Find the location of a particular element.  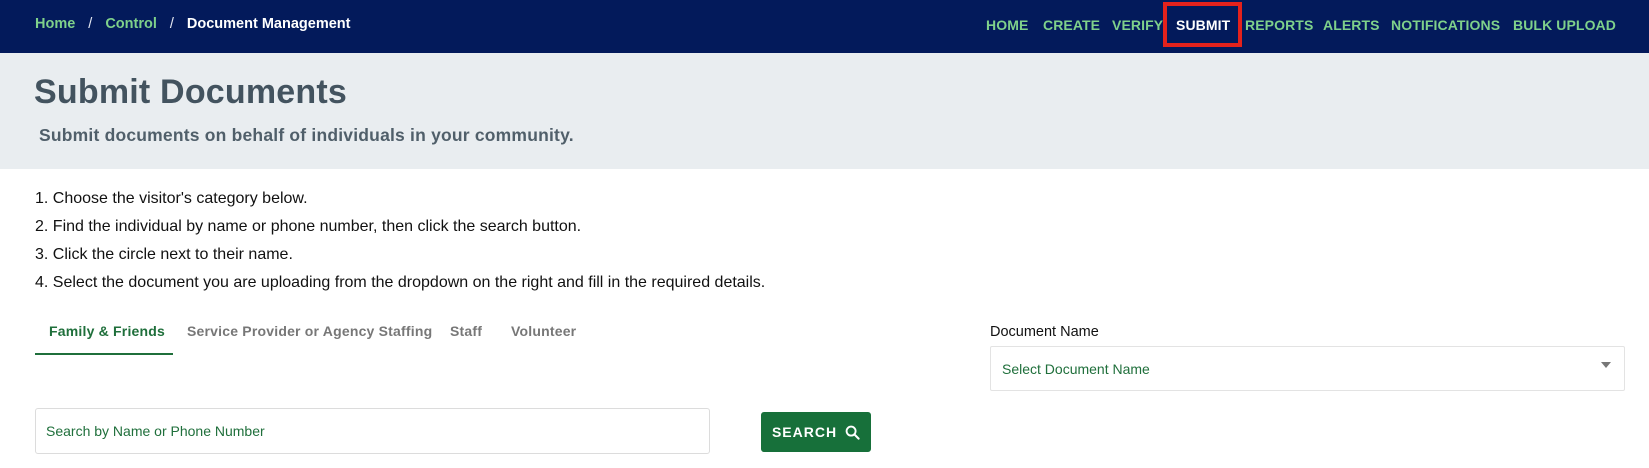

active-tab-underline is located at coordinates (104, 354).